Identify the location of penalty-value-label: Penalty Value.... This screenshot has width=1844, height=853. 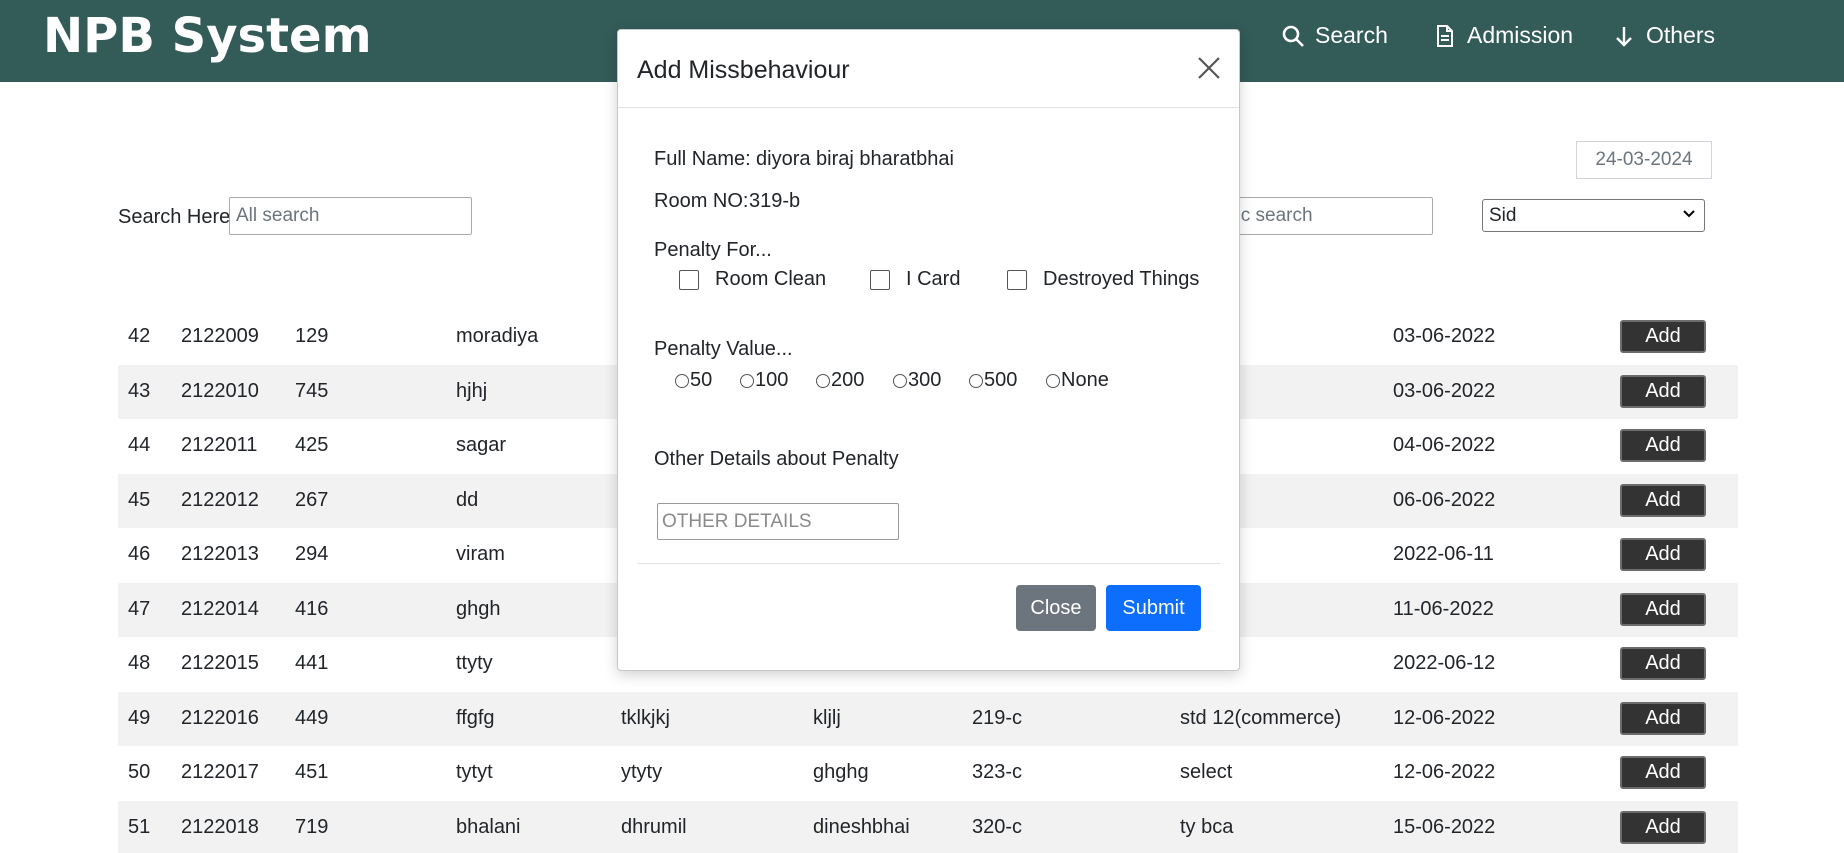
(723, 349).